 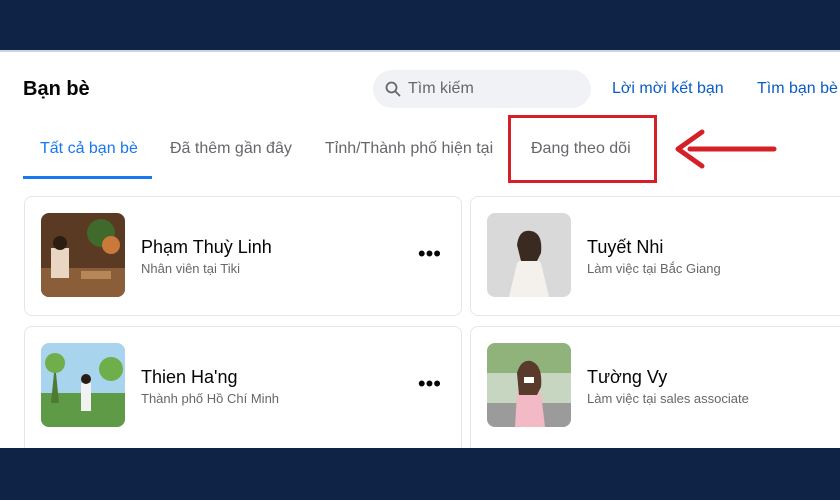 I want to click on top-frame-bar, so click(x=420, y=25).